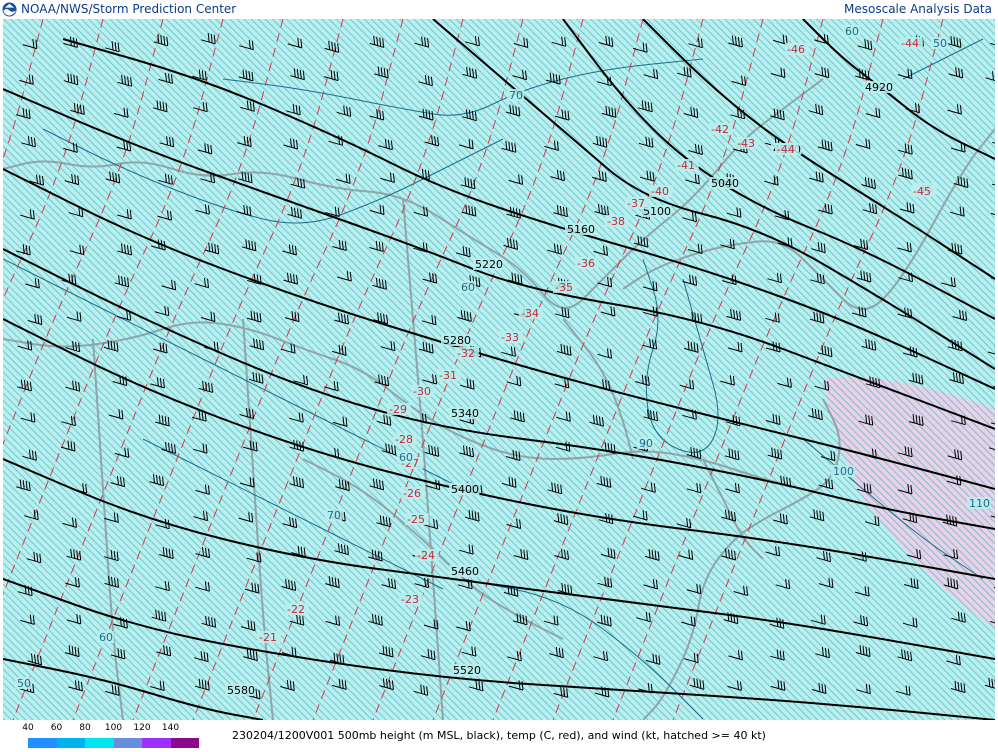  Describe the element at coordinates (746, 143) in the screenshot. I see `temperature-label: -43` at that location.